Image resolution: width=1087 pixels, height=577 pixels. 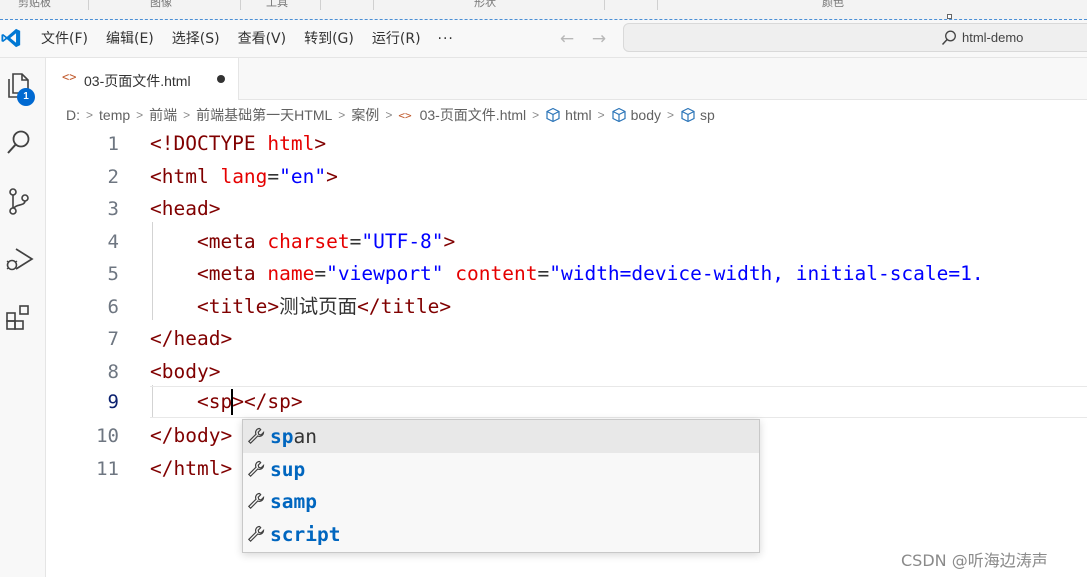 What do you see at coordinates (566, 372) in the screenshot?
I see `code-line: 8 <body>` at bounding box center [566, 372].